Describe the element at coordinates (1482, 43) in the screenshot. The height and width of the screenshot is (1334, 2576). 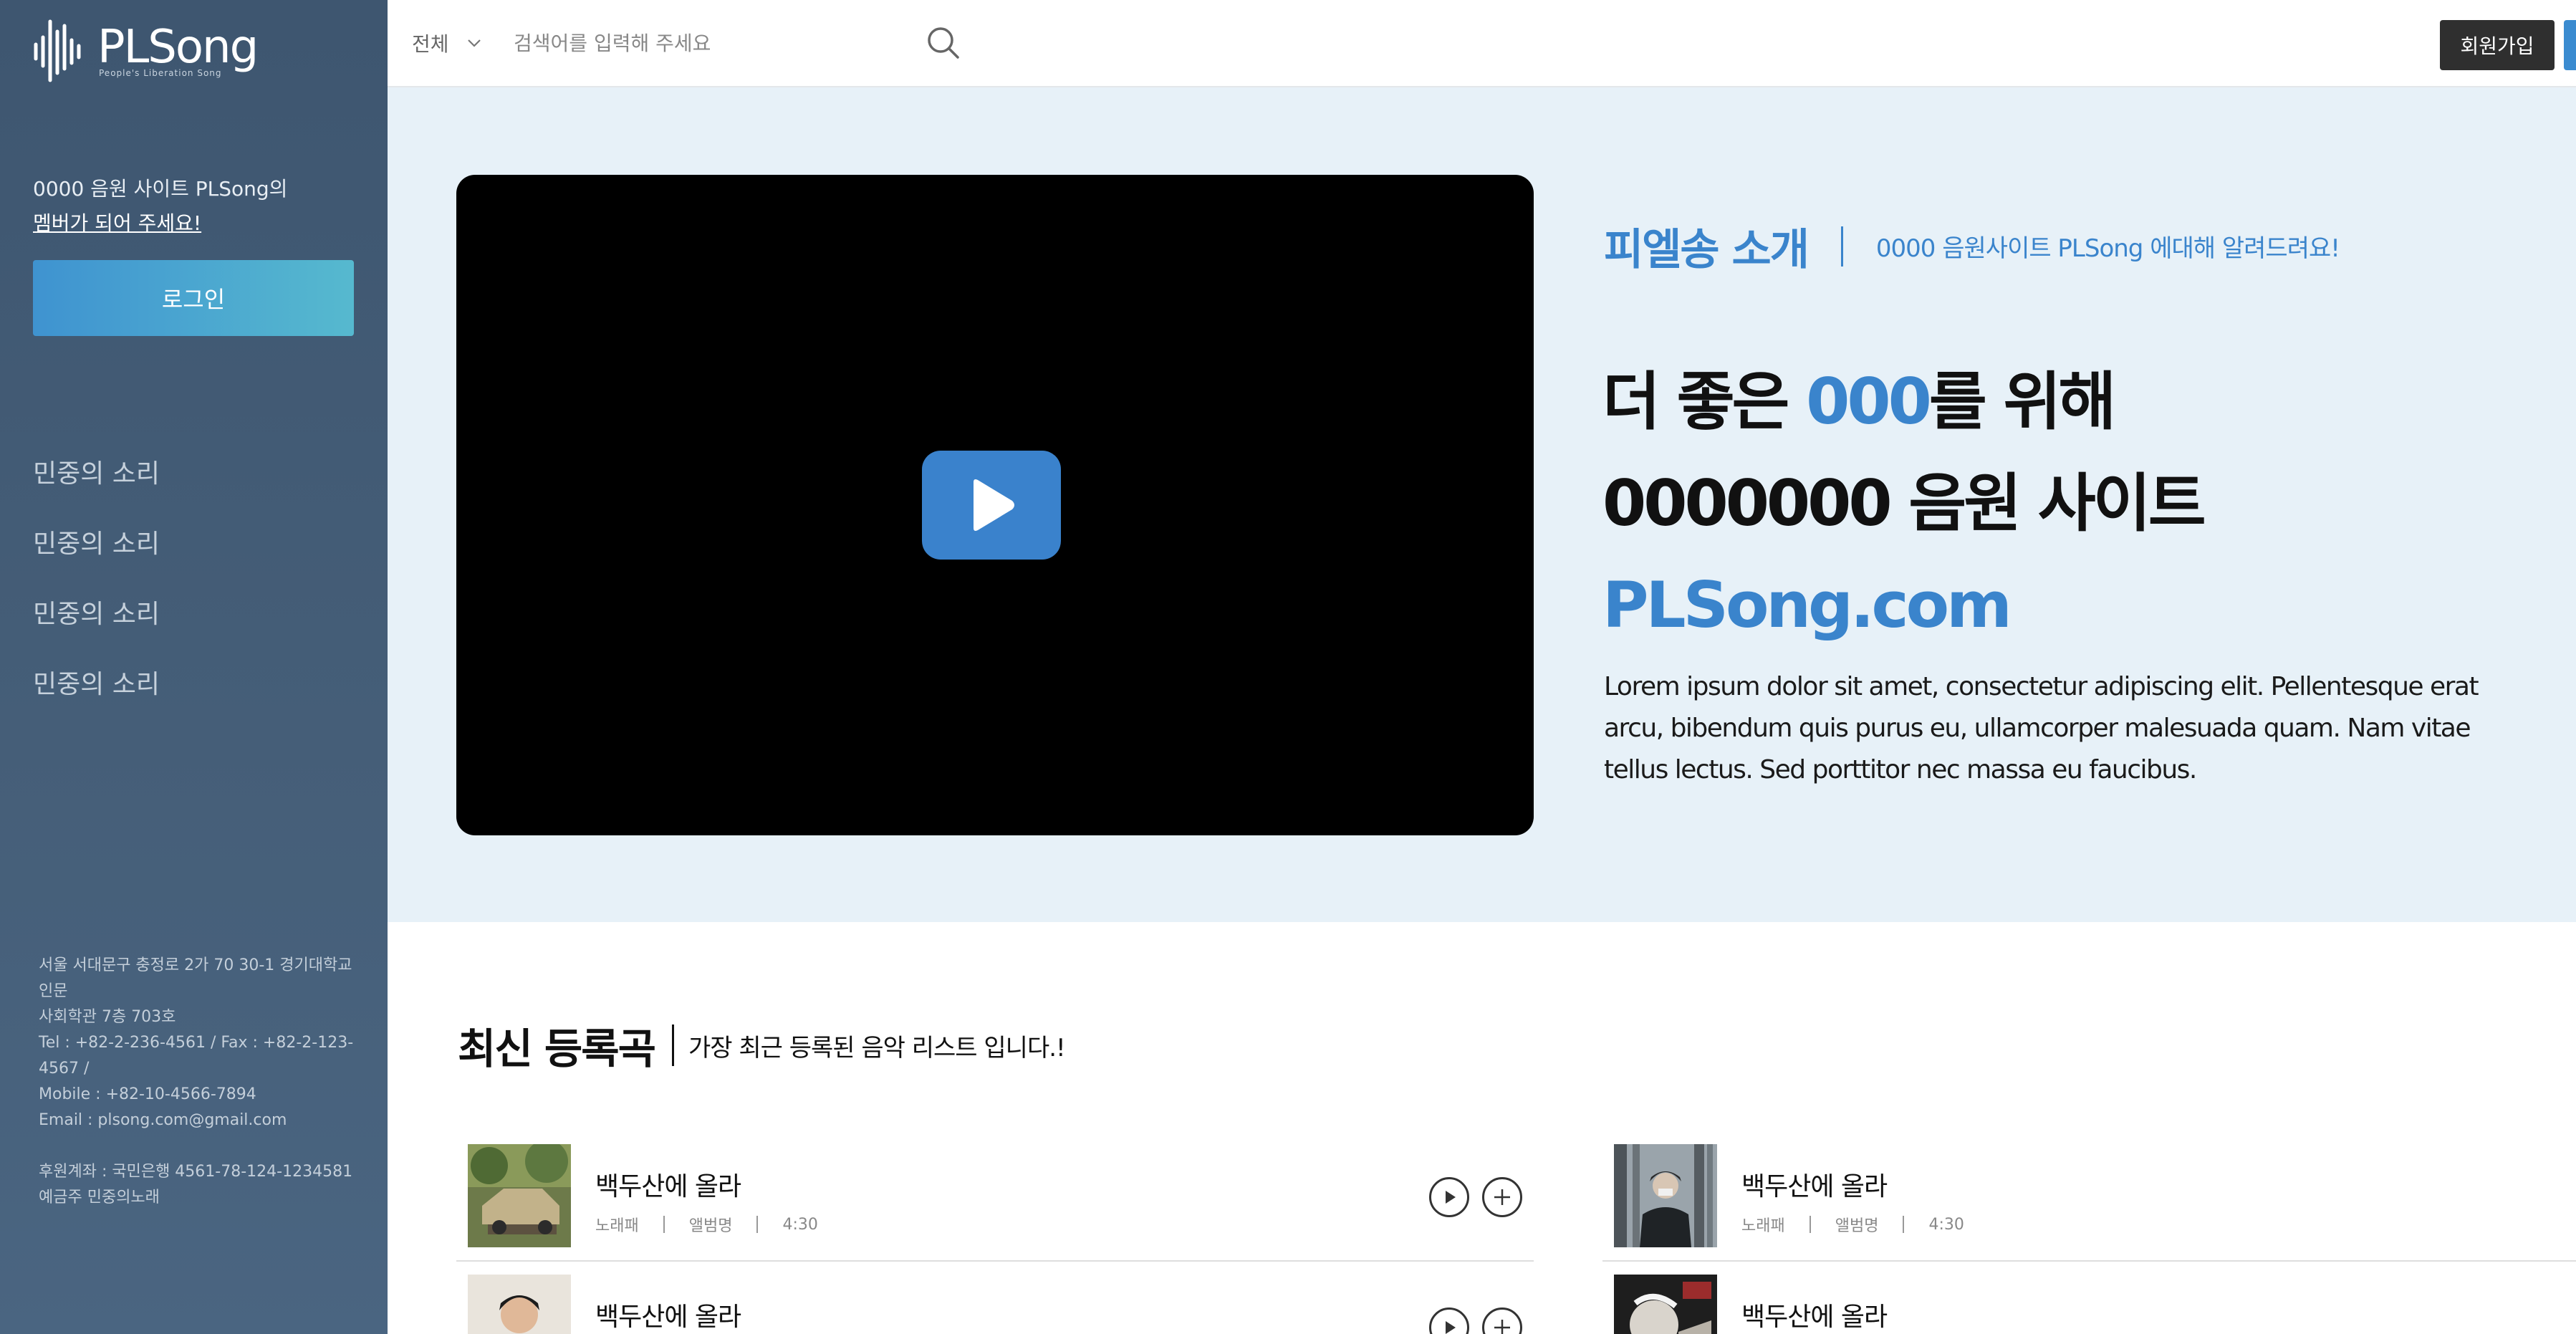
I see `top-bar: 전체 회원가입` at that location.